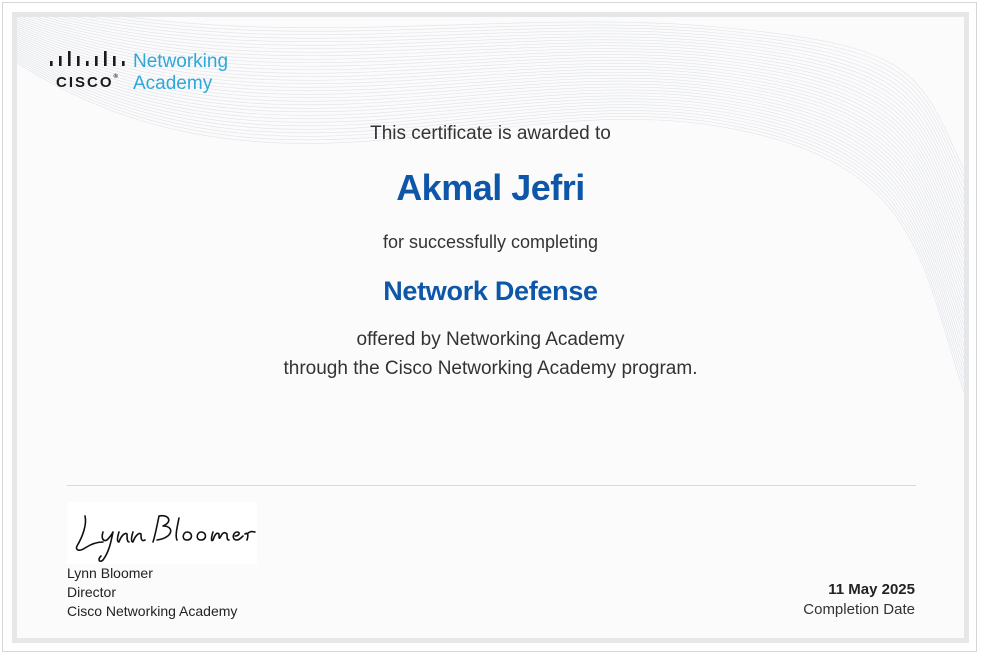 Image resolution: width=981 pixels, height=656 pixels. I want to click on course-name: Network Defense, so click(490, 291).